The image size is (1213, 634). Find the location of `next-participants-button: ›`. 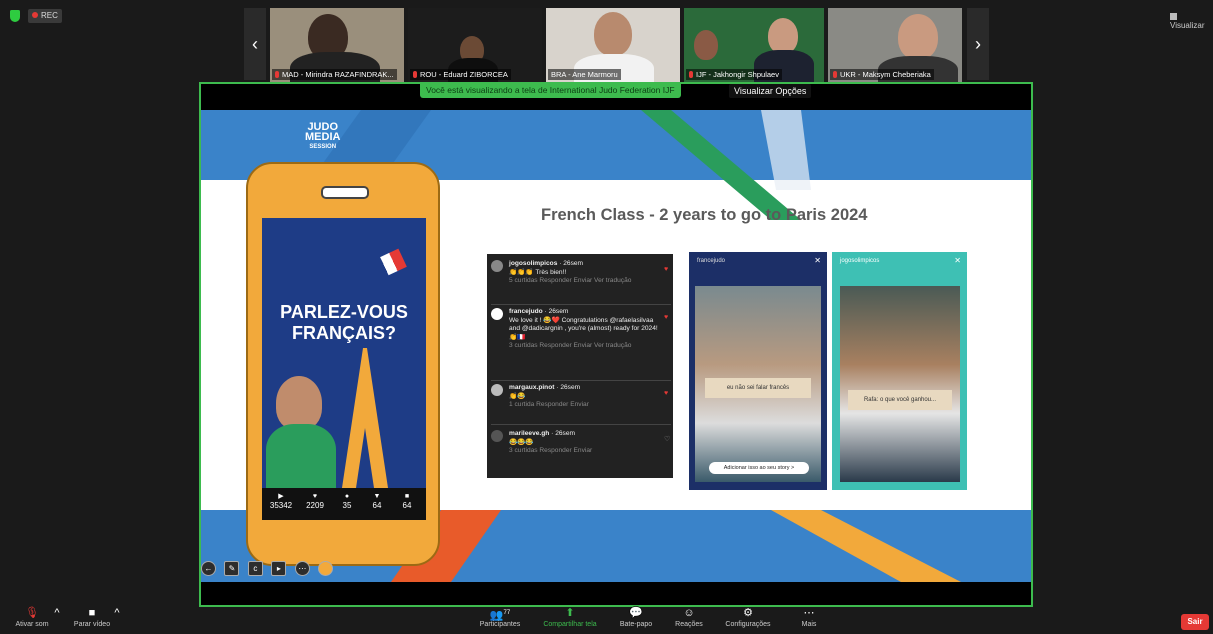

next-participants-button: › is located at coordinates (978, 44).